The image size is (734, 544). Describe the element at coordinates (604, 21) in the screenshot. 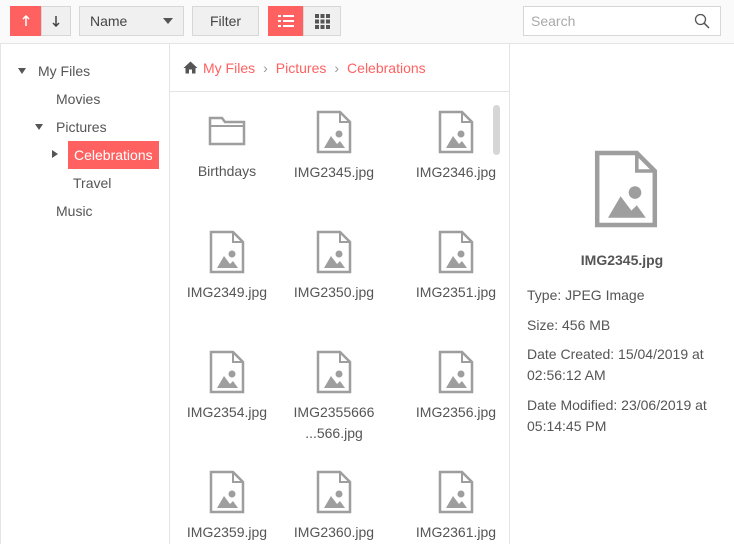

I see `search-input` at that location.